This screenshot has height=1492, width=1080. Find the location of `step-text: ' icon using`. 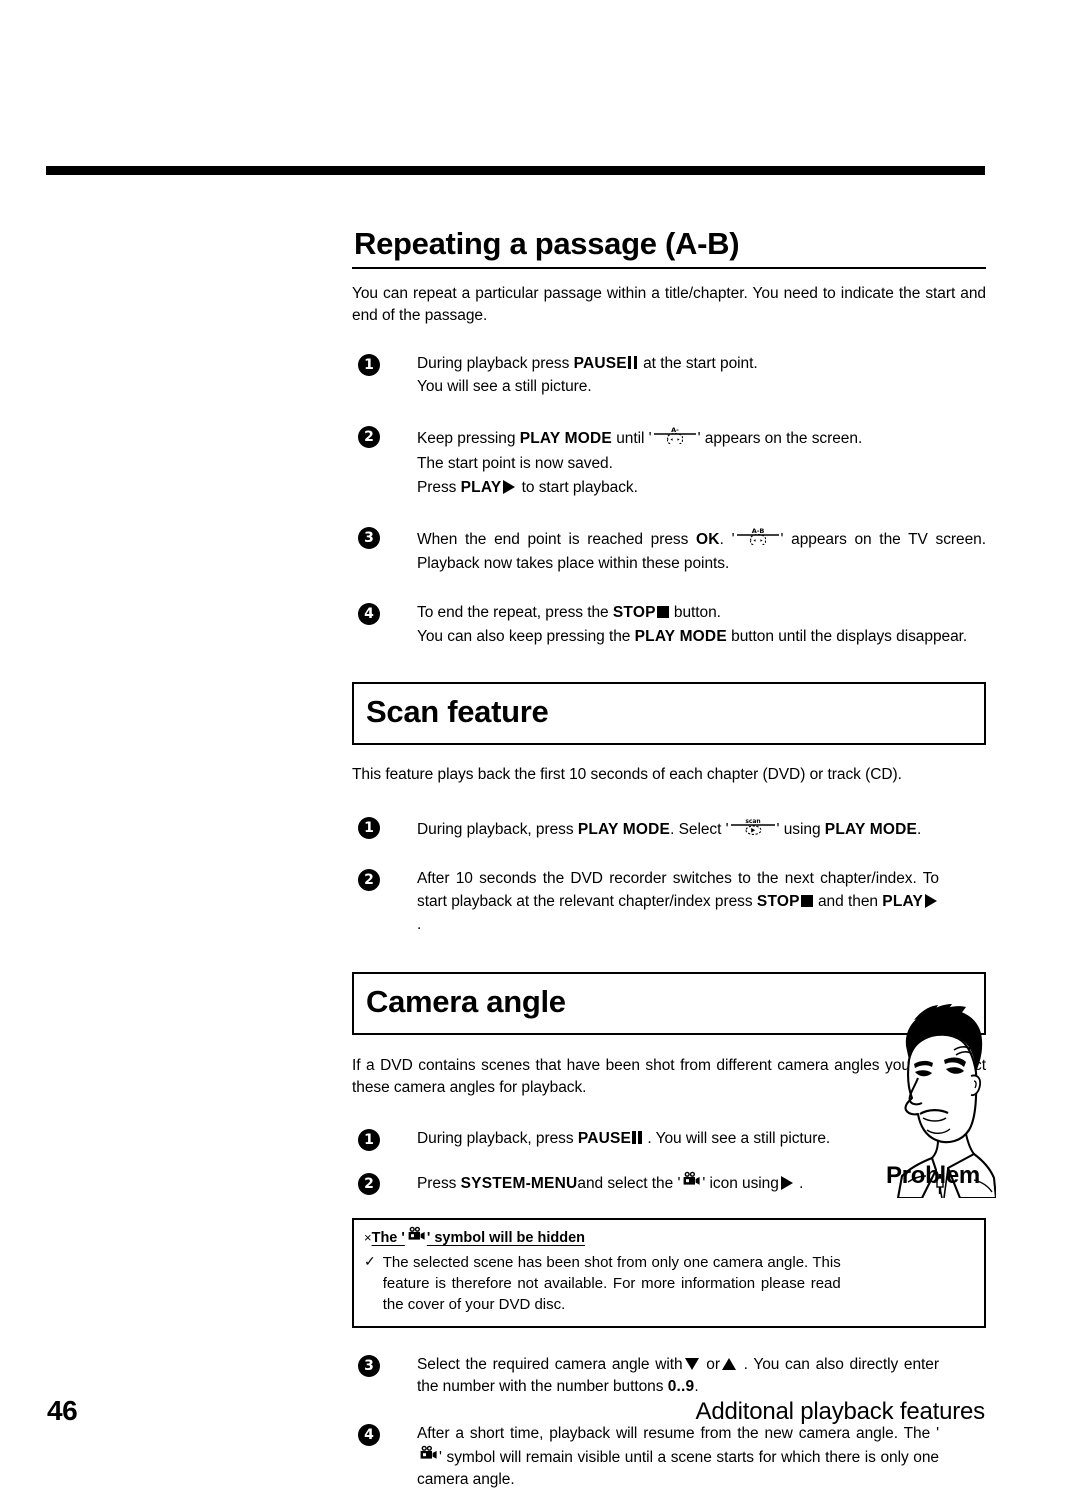

step-text: ' icon using is located at coordinates (740, 1184).